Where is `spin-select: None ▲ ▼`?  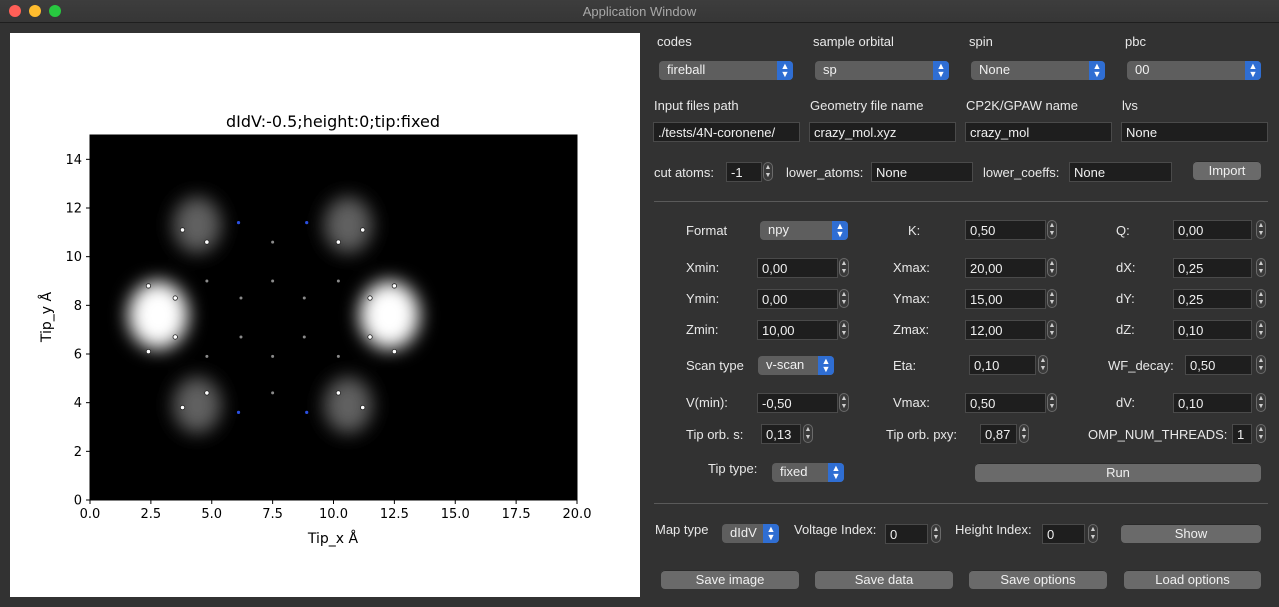 spin-select: None ▲ ▼ is located at coordinates (1038, 70).